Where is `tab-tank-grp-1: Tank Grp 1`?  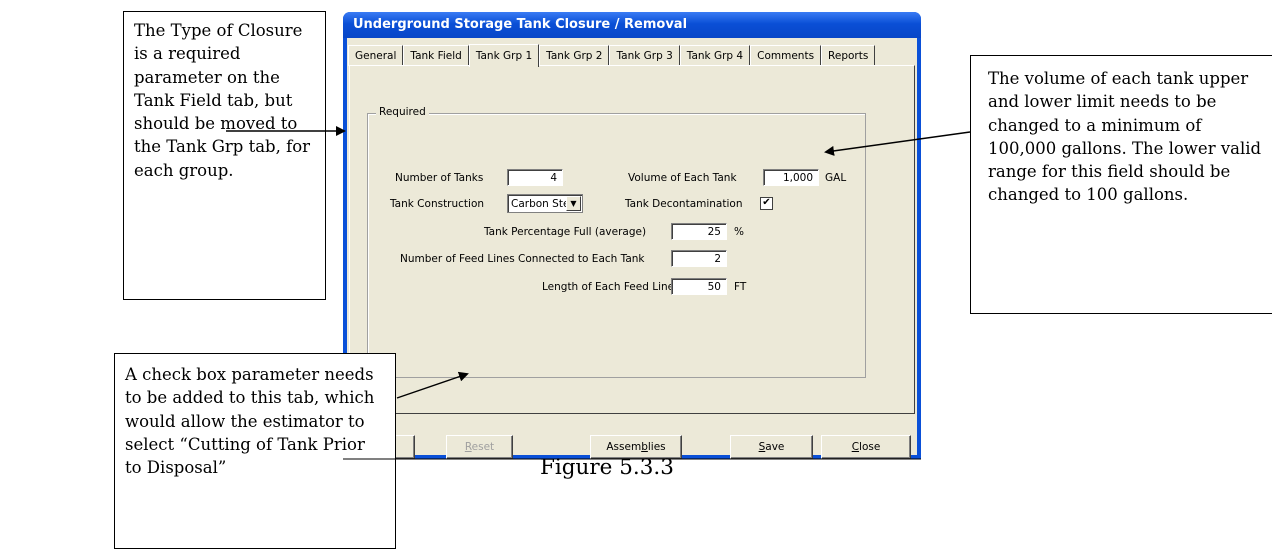
tab-tank-grp-1: Tank Grp 1 is located at coordinates (504, 55).